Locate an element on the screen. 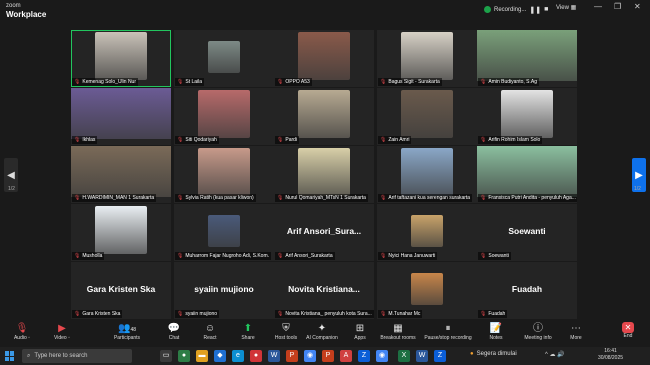 This screenshot has width=650, height=365. zoom-taskbar-icon-2: Z is located at coordinates (440, 356).